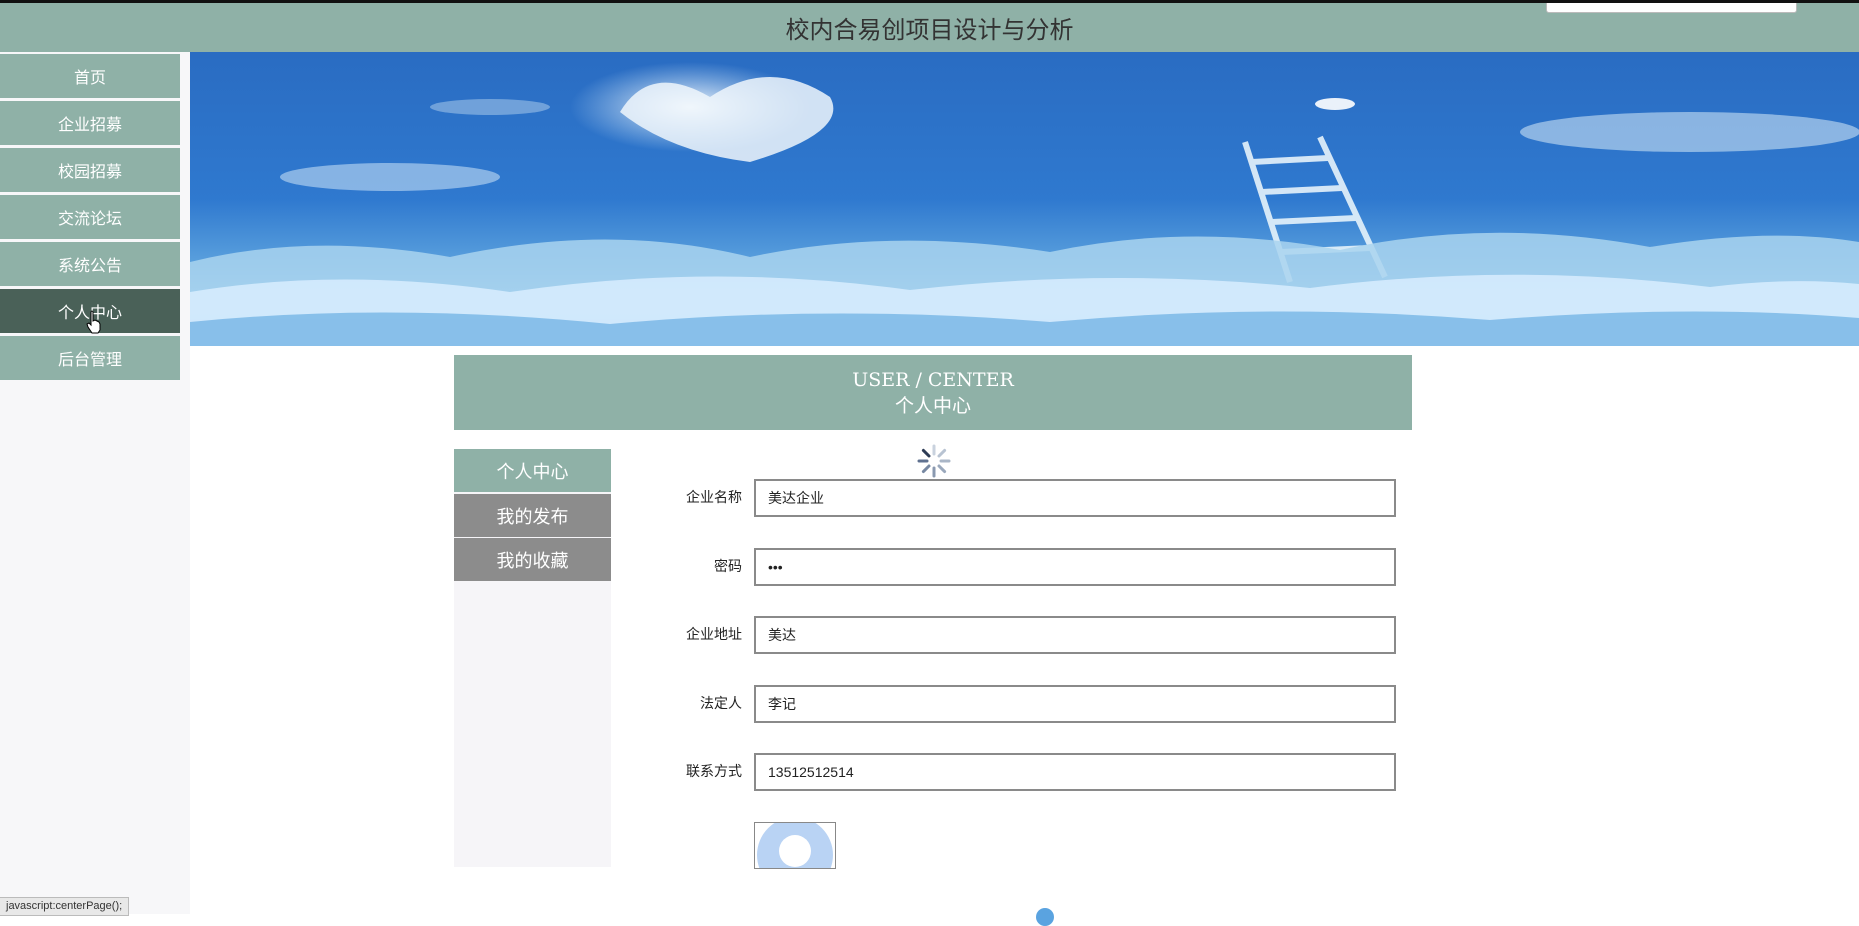  I want to click on subnav-item-label: 我的发布, so click(532, 517).